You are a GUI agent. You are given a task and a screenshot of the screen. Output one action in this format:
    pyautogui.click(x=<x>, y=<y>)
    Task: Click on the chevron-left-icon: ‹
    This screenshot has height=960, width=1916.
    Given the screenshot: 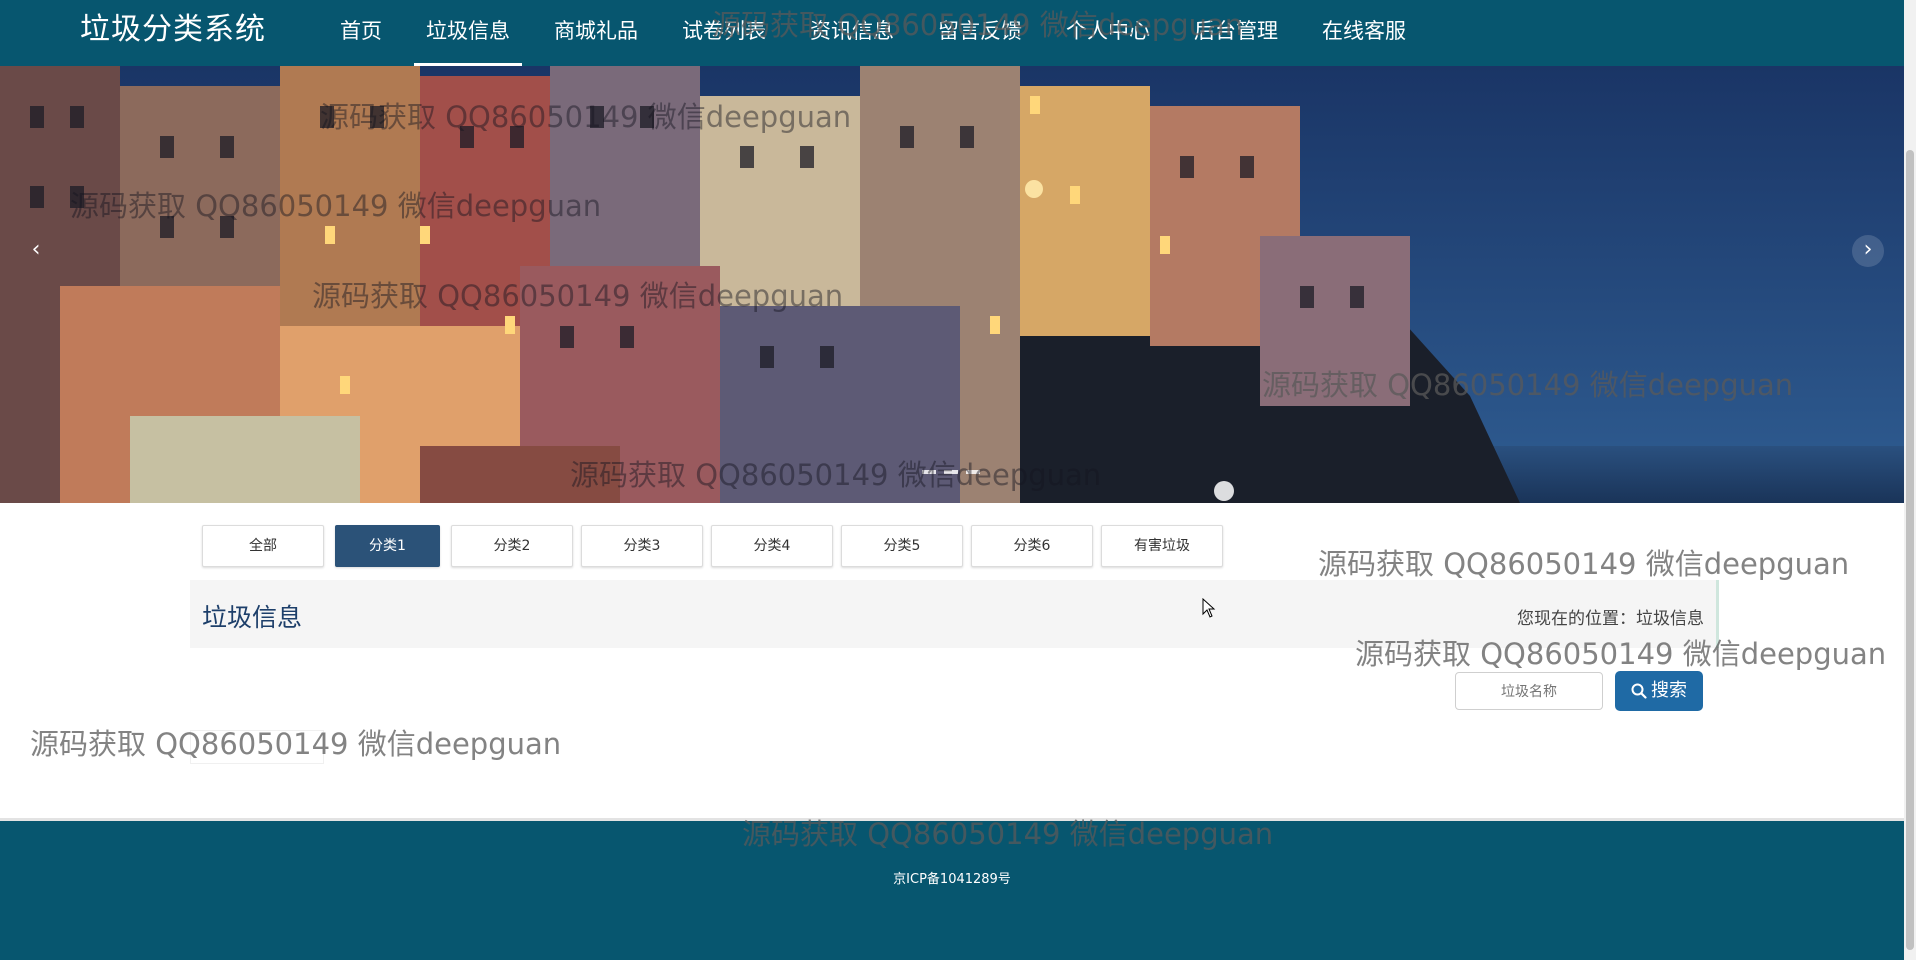 What is the action you would take?
    pyautogui.click(x=36, y=249)
    